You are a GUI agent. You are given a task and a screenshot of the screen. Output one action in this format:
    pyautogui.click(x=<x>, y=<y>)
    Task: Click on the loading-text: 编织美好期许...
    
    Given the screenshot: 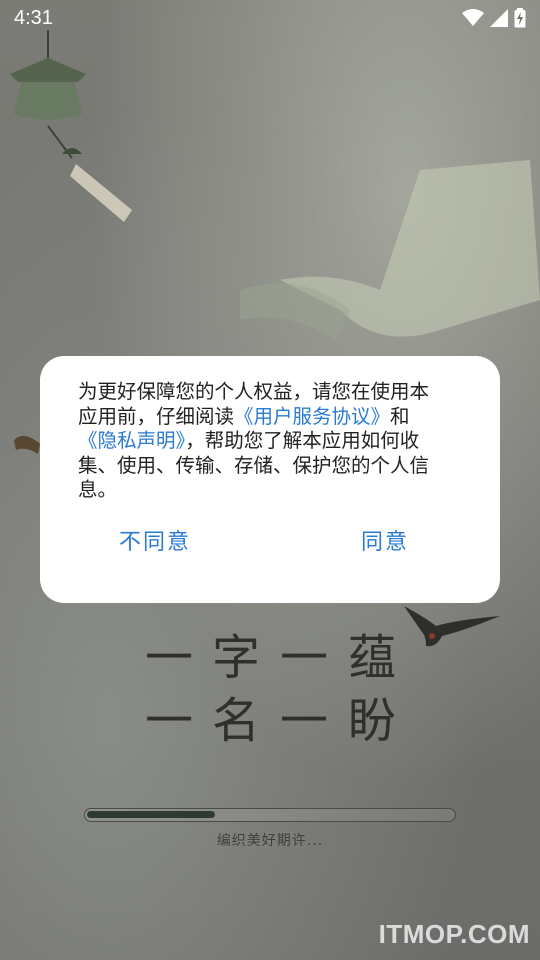 What is the action you would take?
    pyautogui.click(x=270, y=841)
    